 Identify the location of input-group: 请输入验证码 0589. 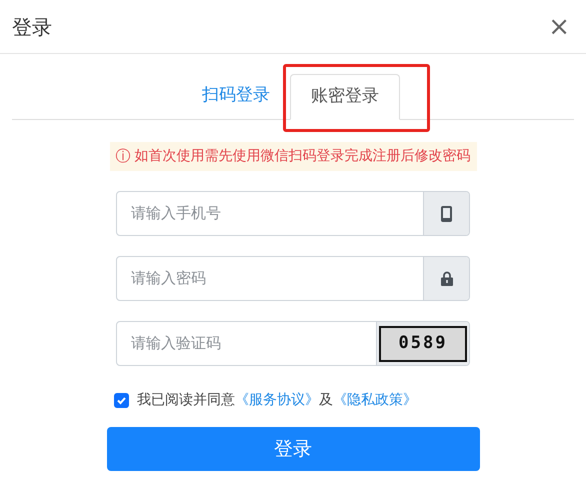
(293, 343).